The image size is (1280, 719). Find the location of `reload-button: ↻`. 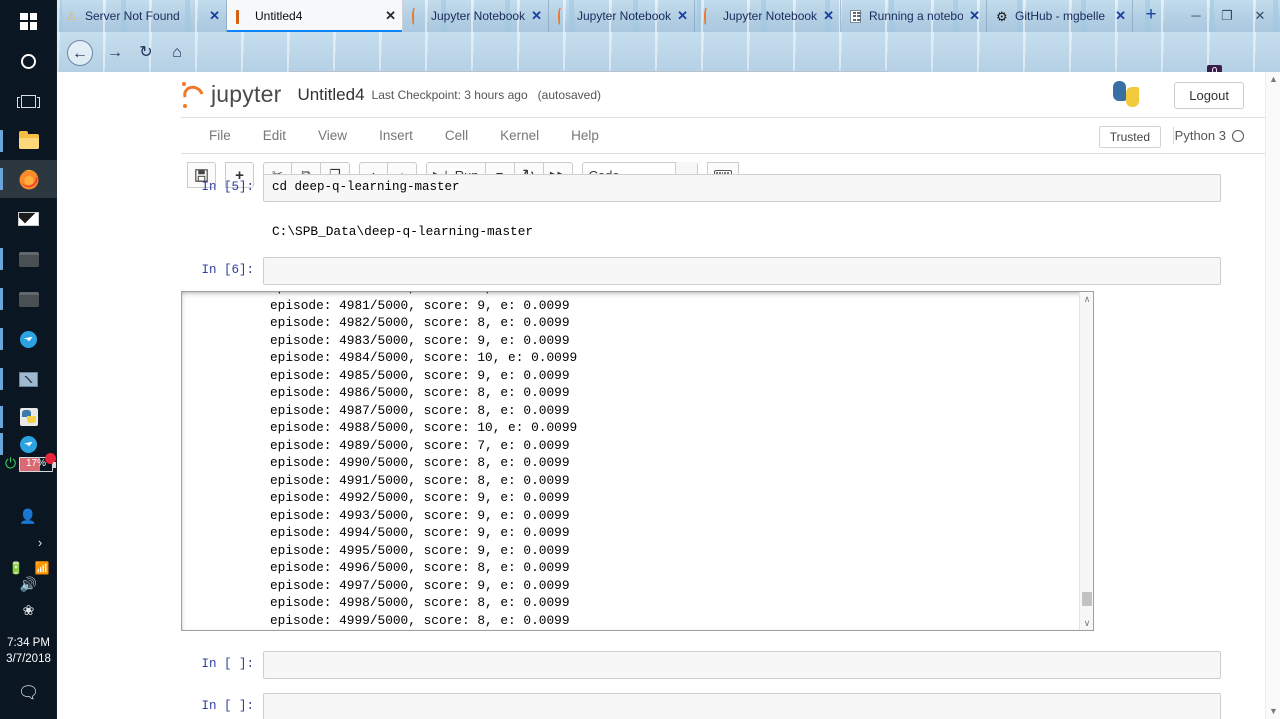

reload-button: ↻ is located at coordinates (146, 53).